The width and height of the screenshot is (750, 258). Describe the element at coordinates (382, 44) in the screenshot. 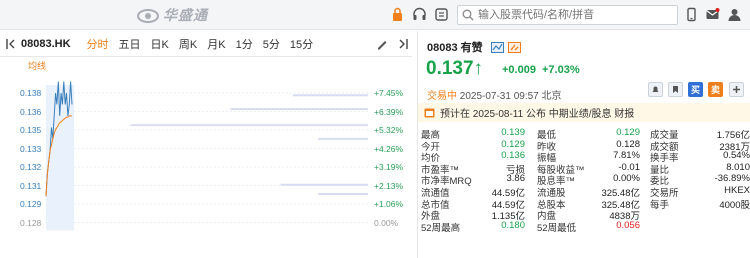

I see `draw-pen-icon` at that location.